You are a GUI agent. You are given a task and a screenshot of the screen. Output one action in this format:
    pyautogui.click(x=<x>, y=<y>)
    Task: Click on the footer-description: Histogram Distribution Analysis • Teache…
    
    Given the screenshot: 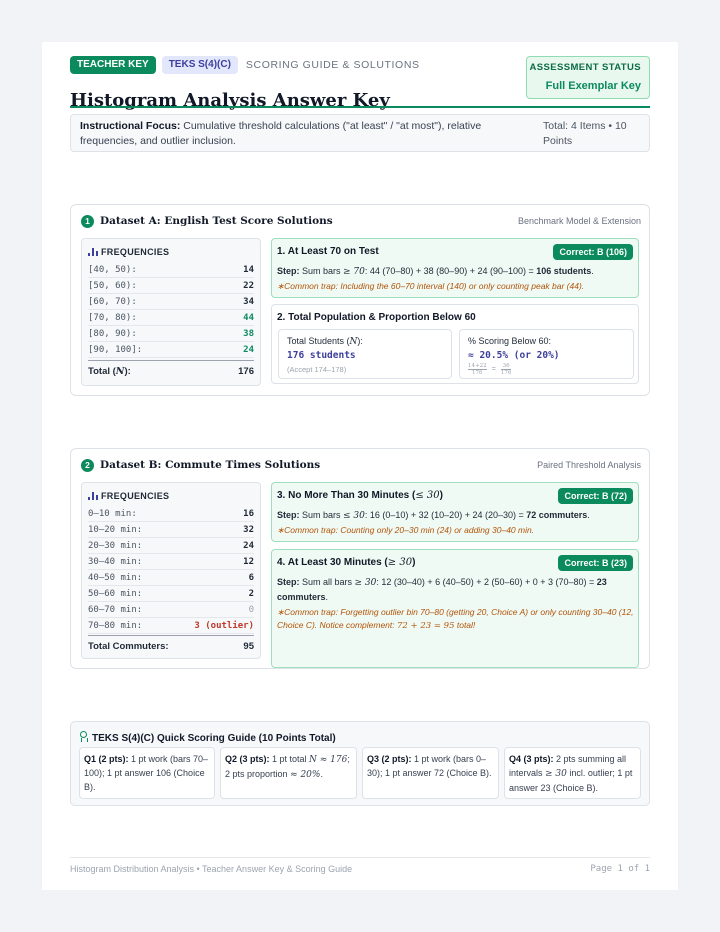 What is the action you would take?
    pyautogui.click(x=211, y=869)
    